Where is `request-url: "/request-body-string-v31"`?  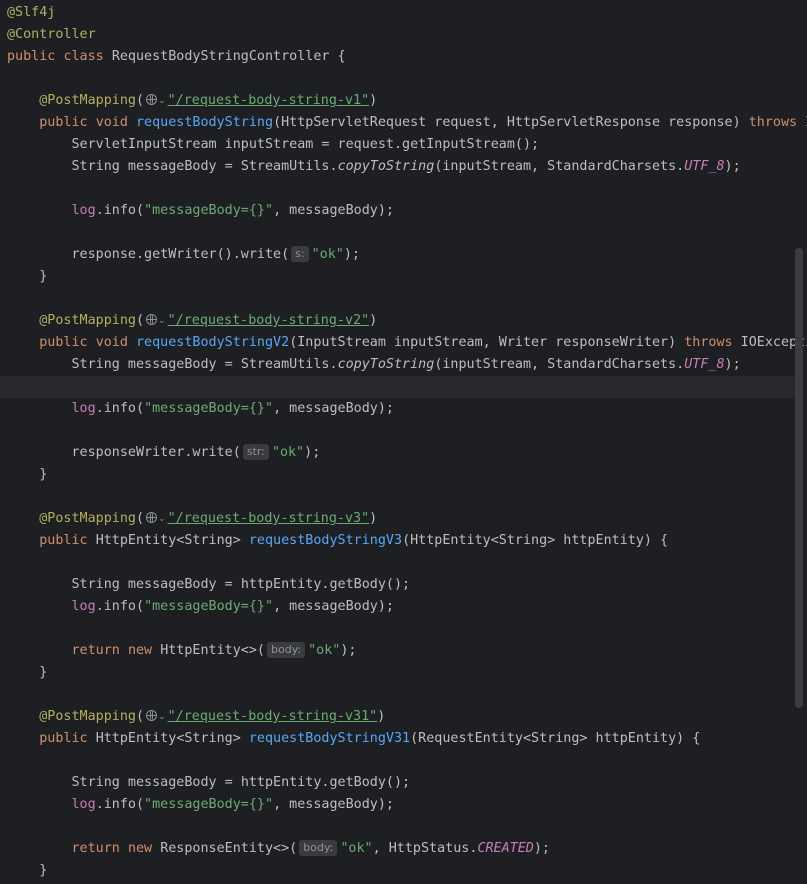
request-url: "/request-body-string-v31" is located at coordinates (273, 716).